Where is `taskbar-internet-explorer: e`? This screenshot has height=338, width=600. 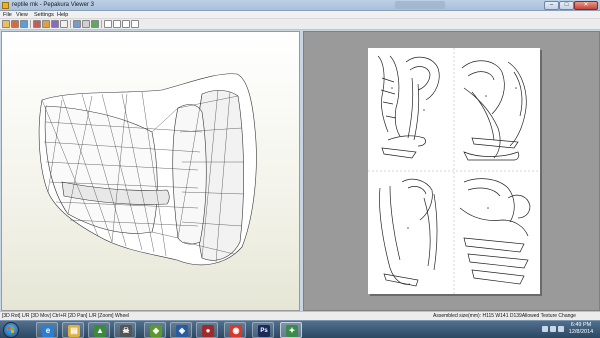
taskbar-internet-explorer: e is located at coordinates (47, 330).